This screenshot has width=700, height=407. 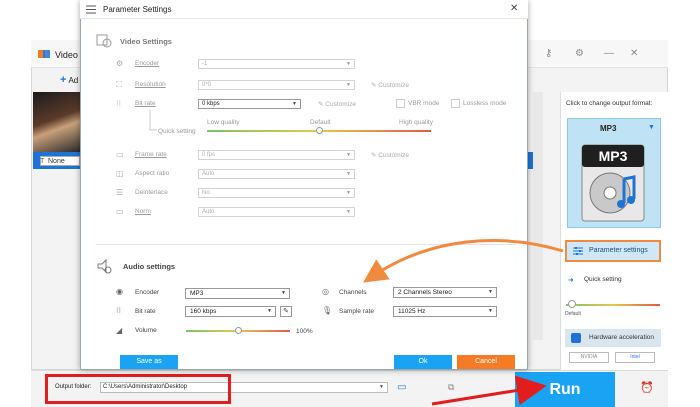 What do you see at coordinates (603, 279) in the screenshot?
I see `quick-setting-label: Quick setting` at bounding box center [603, 279].